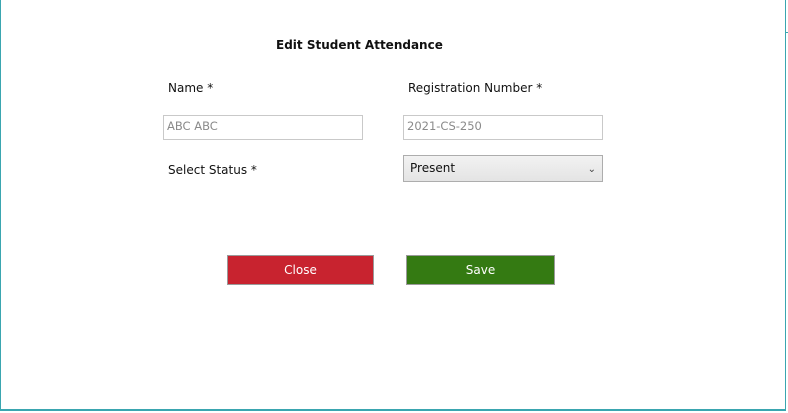 The image size is (788, 413). Describe the element at coordinates (433, 168) in the screenshot. I see `status-dropdown-value: Present` at that location.